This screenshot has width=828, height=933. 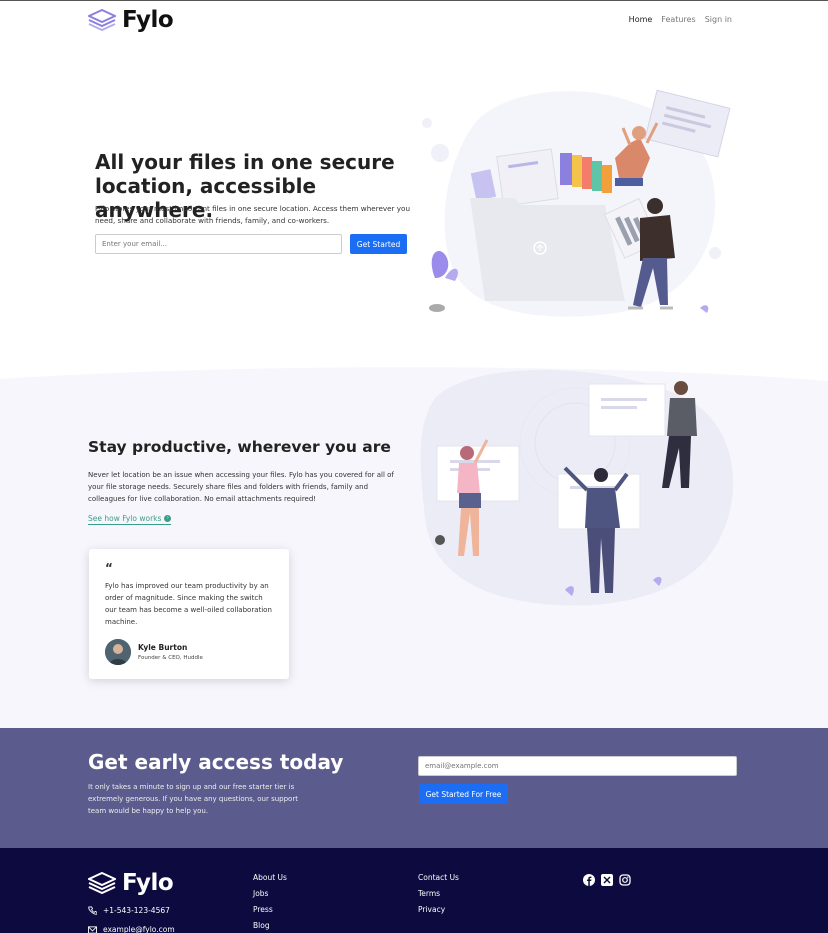 I want to click on phone-icon, so click(x=92, y=910).